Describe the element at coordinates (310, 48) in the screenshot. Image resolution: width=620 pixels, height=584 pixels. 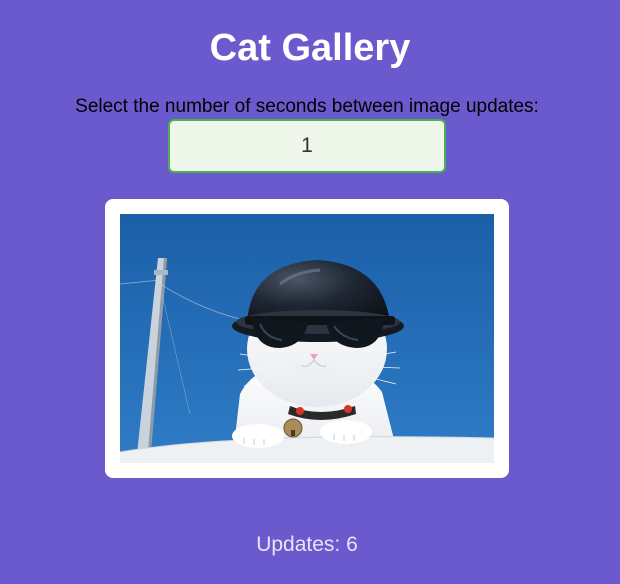
I see `page-title: Cat Gallery` at that location.